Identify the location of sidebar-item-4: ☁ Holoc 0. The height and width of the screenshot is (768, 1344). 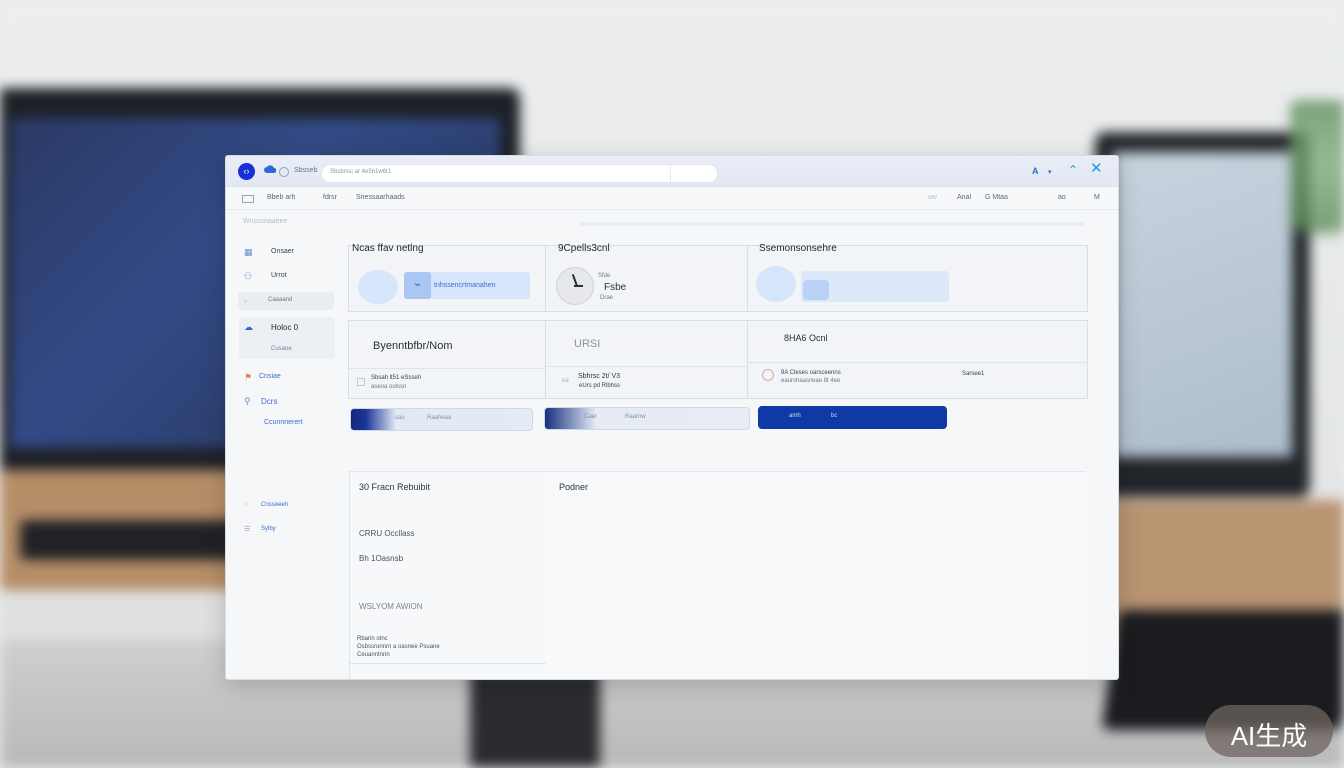
(286, 327).